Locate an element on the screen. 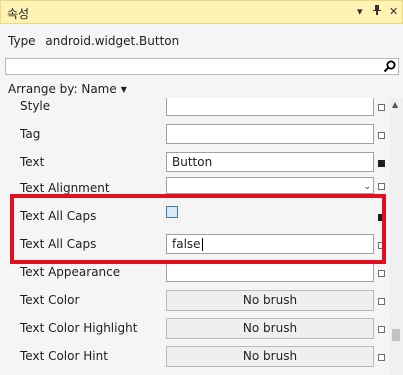 This screenshot has height=375, width=403. style-value-field is located at coordinates (270, 107).